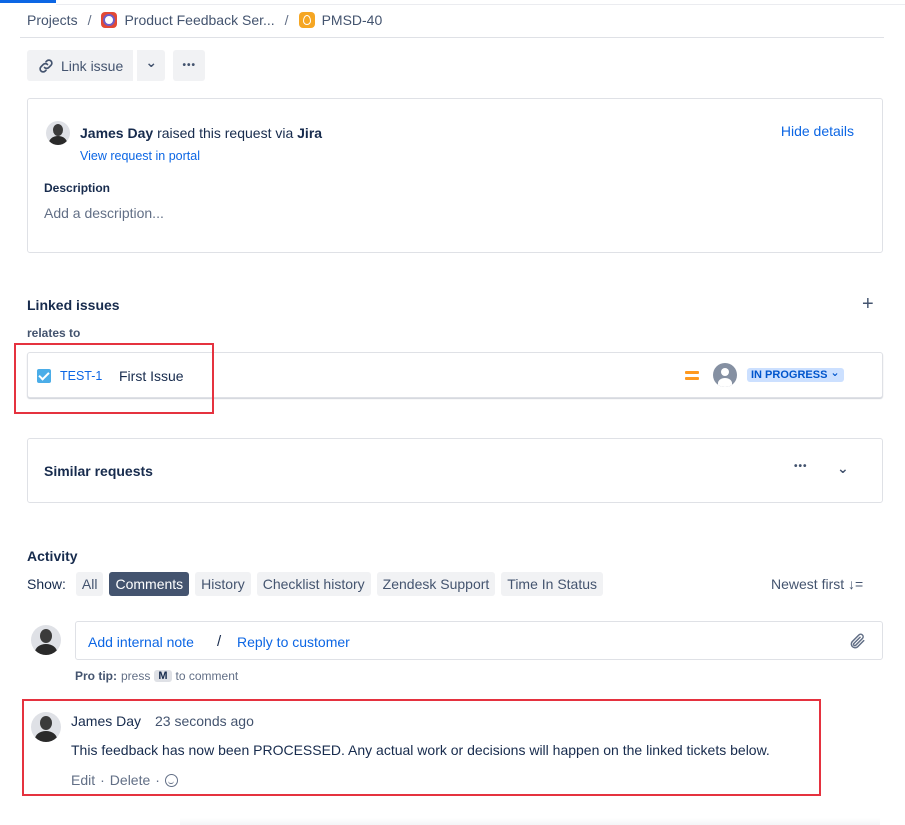 The width and height of the screenshot is (905, 825). What do you see at coordinates (92, 65) in the screenshot?
I see `link-issue-label: Link issue` at bounding box center [92, 65].